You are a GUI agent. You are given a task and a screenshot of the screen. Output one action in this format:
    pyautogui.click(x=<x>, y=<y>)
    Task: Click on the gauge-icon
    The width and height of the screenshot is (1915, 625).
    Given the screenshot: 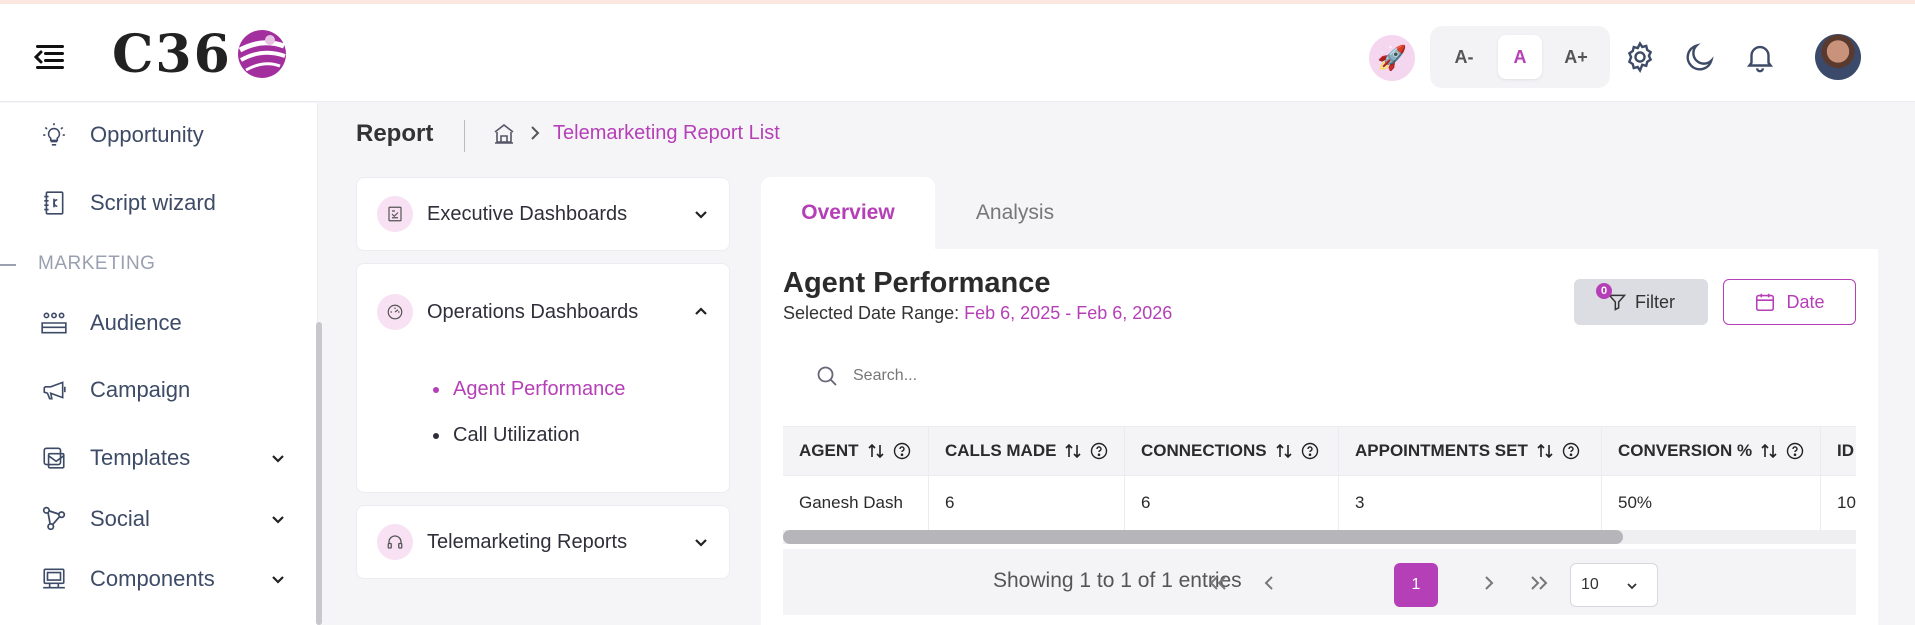 What is the action you would take?
    pyautogui.click(x=395, y=312)
    